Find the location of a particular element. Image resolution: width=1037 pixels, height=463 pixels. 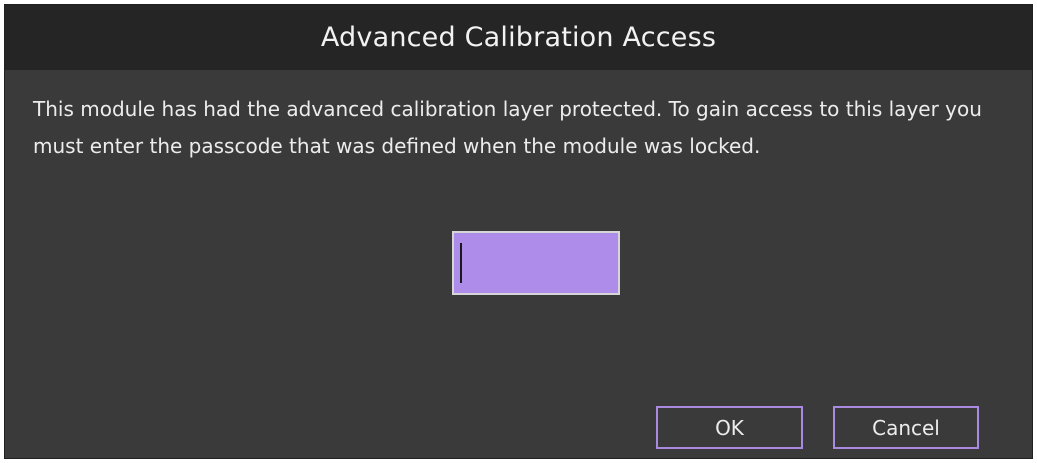

dialog-title: Advanced Calibration Access is located at coordinates (518, 37).